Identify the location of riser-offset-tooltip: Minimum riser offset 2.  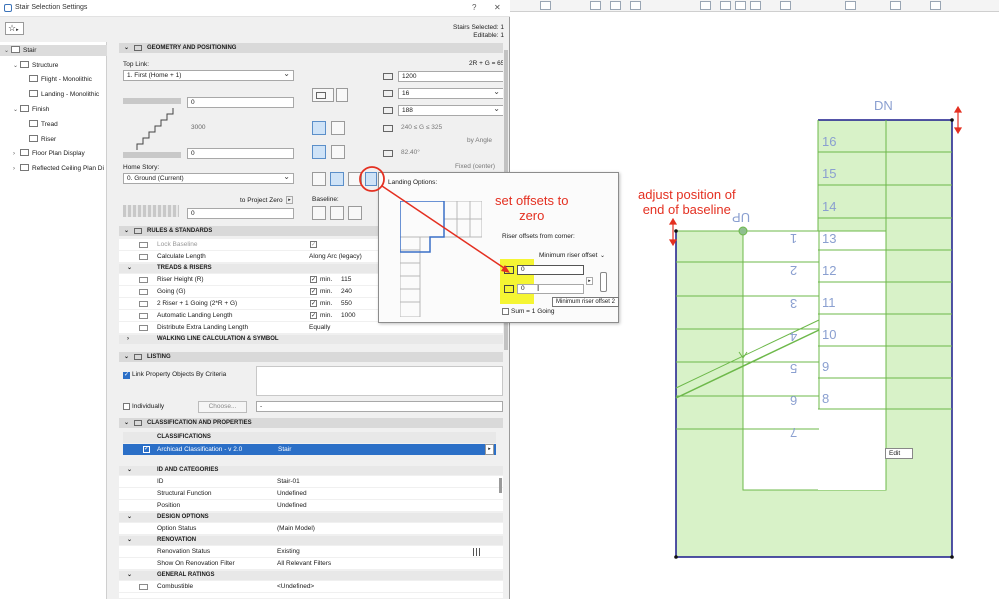
(585, 302).